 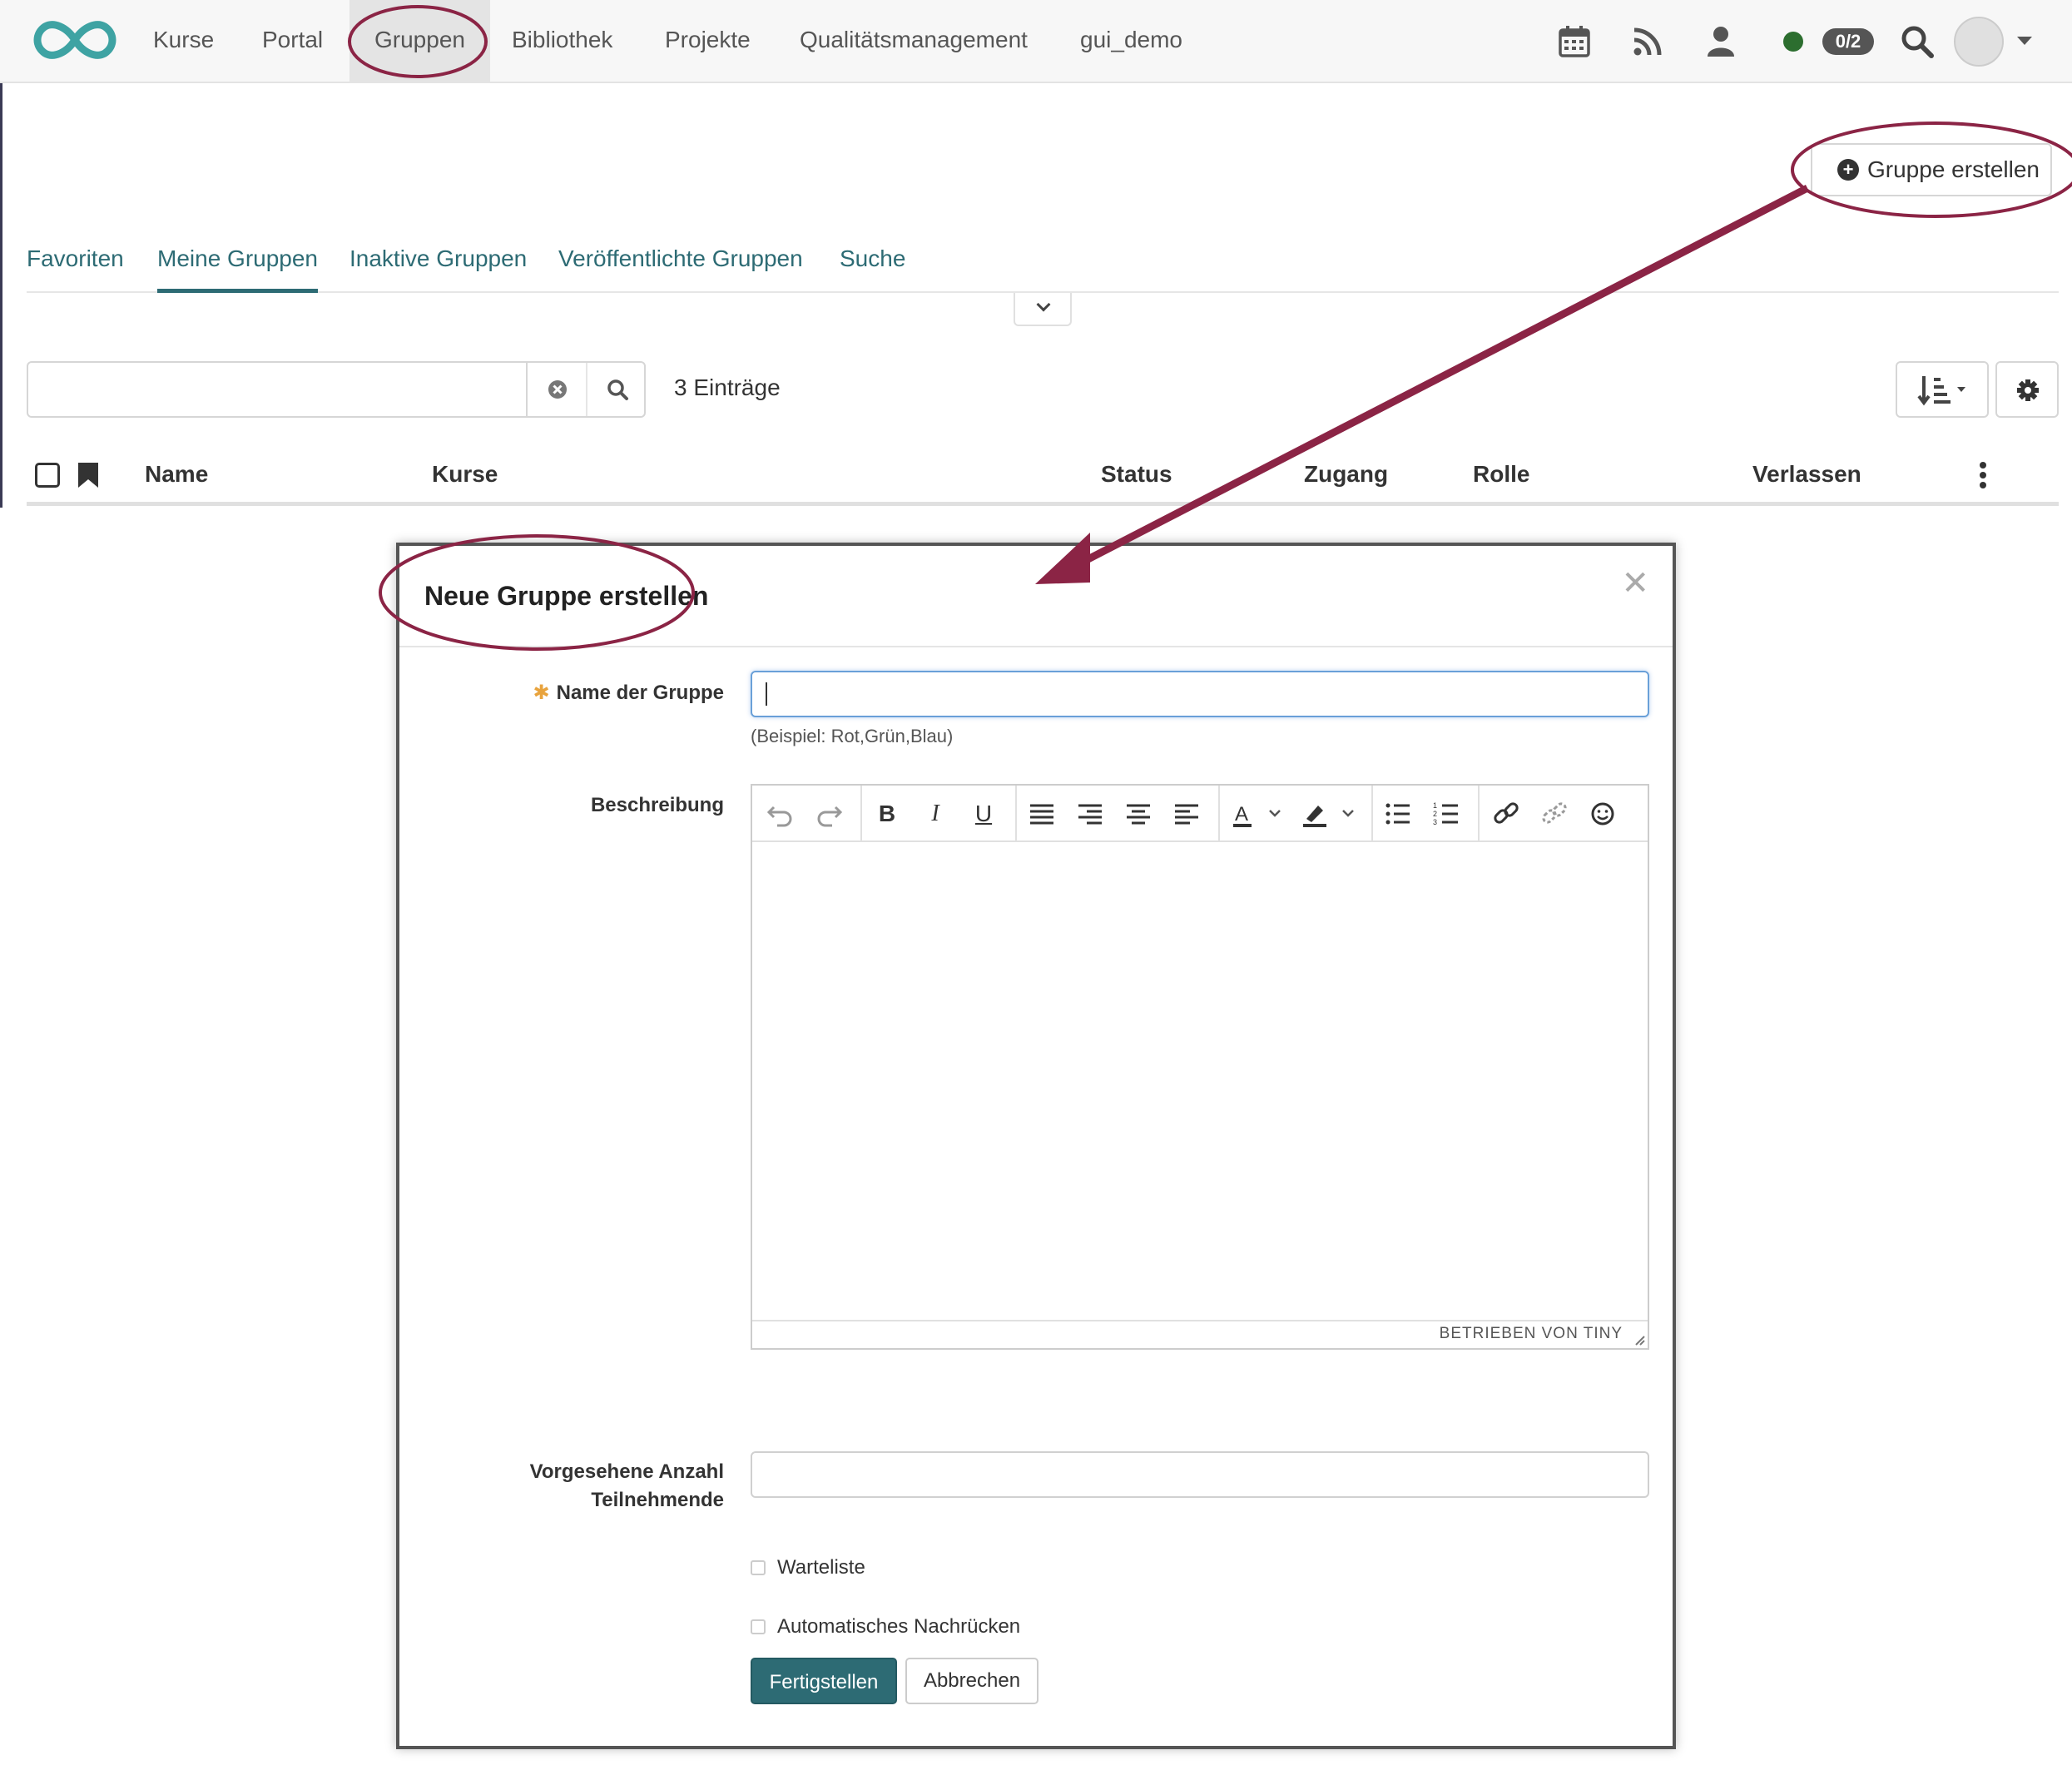 What do you see at coordinates (1848, 170) in the screenshot?
I see `plus-circle-icon: +` at bounding box center [1848, 170].